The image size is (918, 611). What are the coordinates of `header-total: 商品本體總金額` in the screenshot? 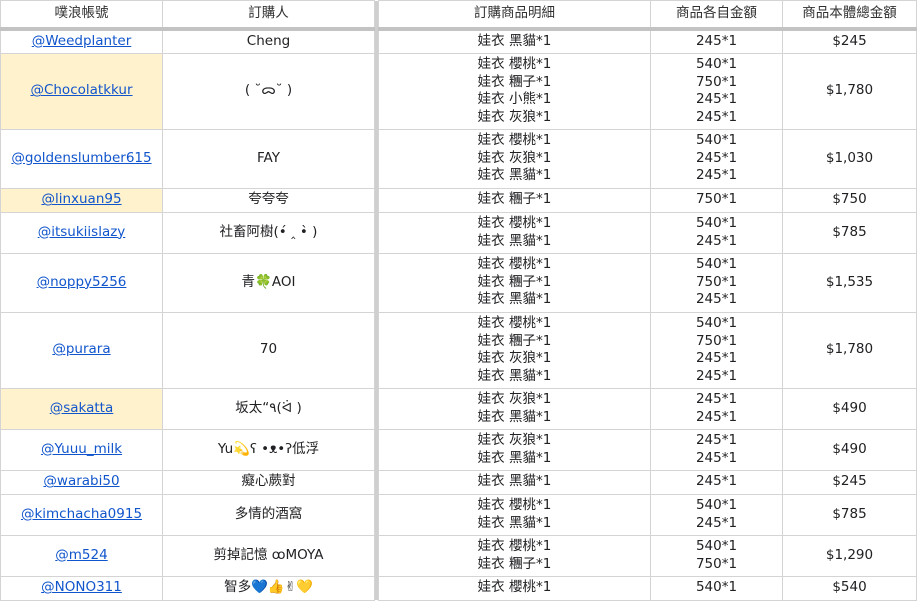 It's located at (849, 15).